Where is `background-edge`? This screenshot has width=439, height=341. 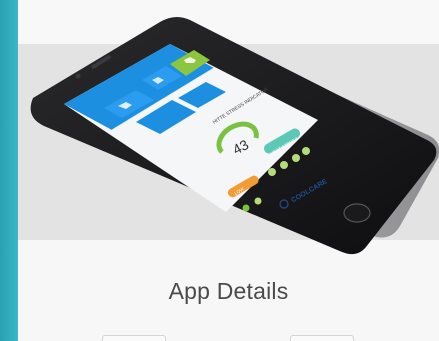
background-edge is located at coordinates (9, 170).